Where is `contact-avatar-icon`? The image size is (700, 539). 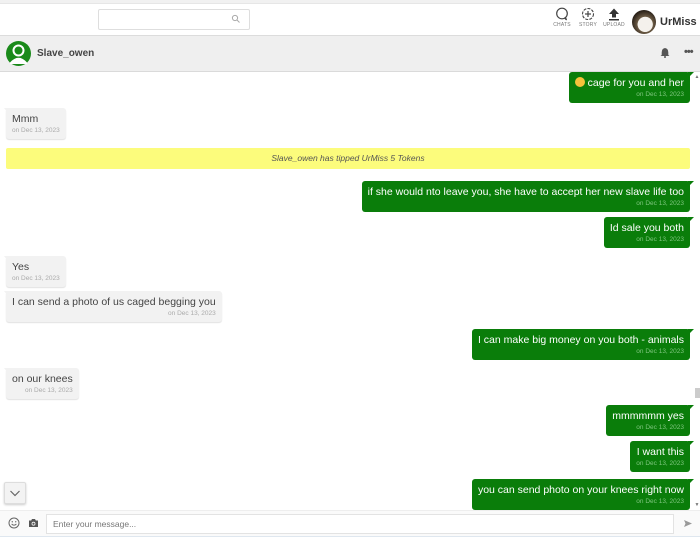 contact-avatar-icon is located at coordinates (18, 53).